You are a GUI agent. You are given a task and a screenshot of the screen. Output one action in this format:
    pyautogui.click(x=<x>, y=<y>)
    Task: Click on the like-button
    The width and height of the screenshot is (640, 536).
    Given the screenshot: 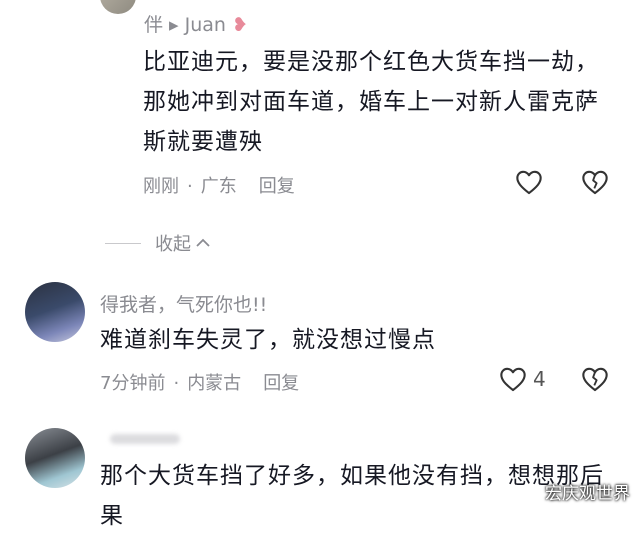 What is the action you would take?
    pyautogui.click(x=529, y=182)
    